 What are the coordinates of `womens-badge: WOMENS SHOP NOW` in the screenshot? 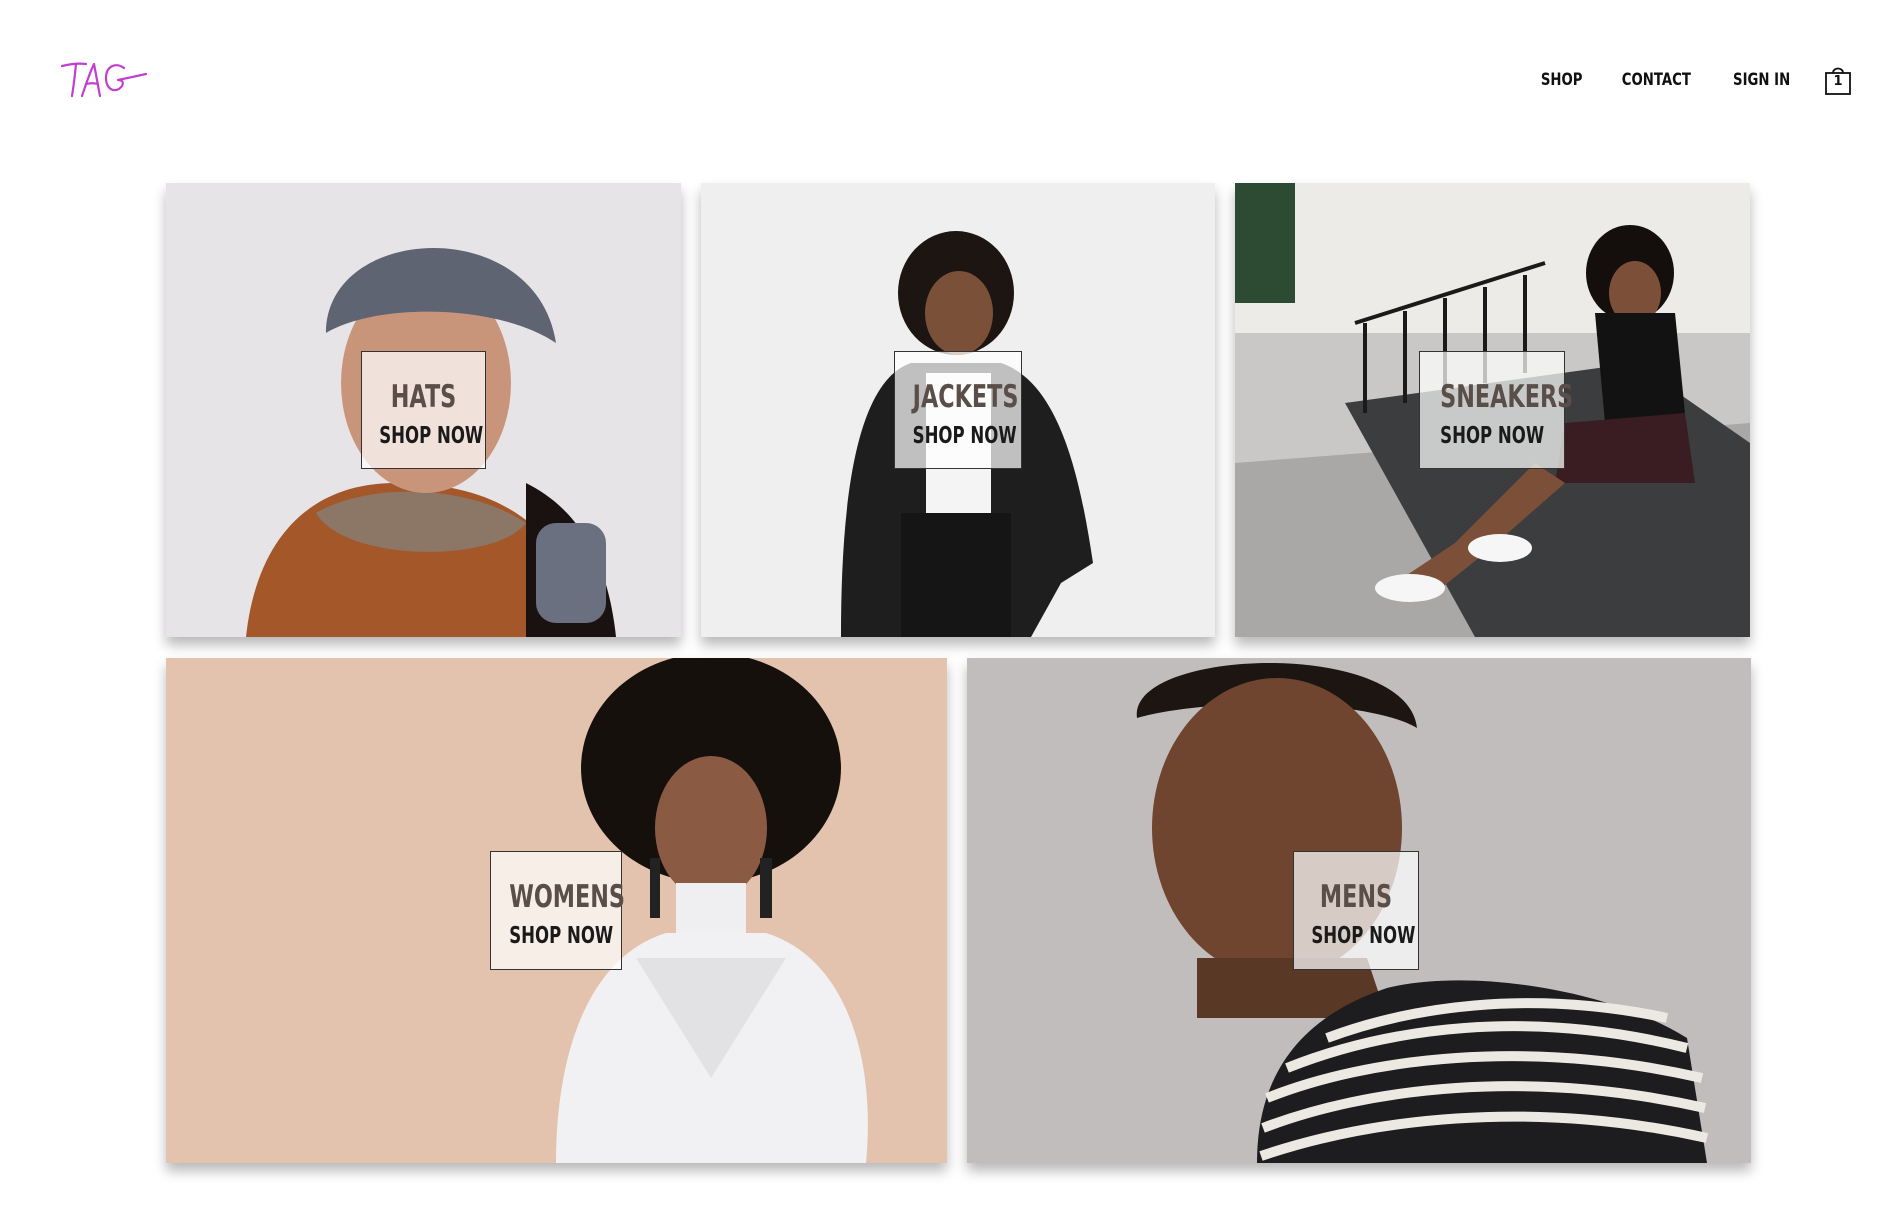 It's located at (558, 910).